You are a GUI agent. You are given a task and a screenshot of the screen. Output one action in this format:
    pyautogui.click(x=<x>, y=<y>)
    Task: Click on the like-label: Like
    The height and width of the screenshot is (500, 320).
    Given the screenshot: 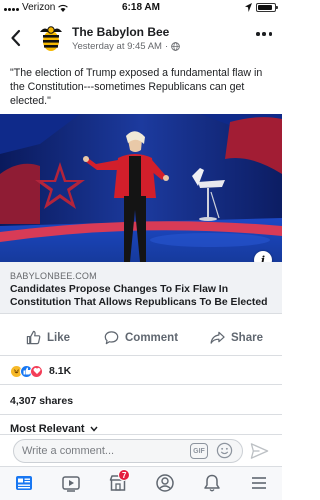 What is the action you would take?
    pyautogui.click(x=59, y=337)
    